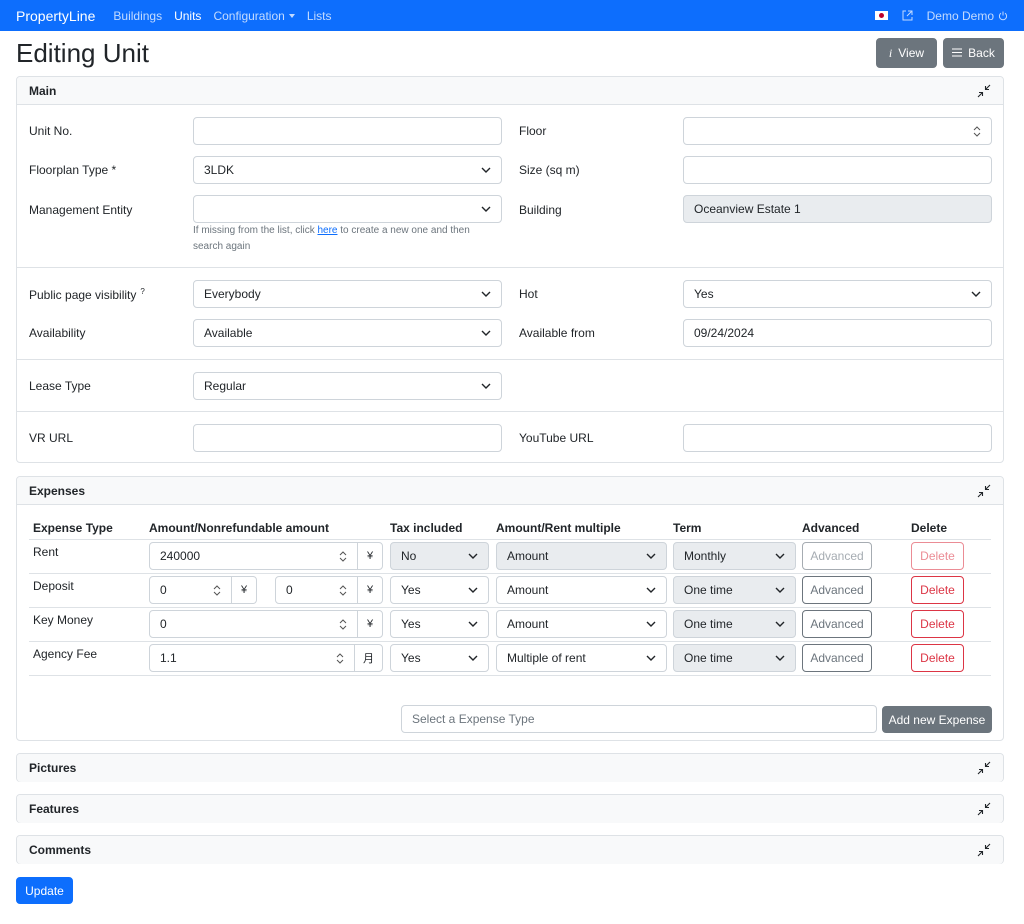 The height and width of the screenshot is (924, 1024). Describe the element at coordinates (347, 386) in the screenshot. I see `lease-type-select: Regular` at that location.